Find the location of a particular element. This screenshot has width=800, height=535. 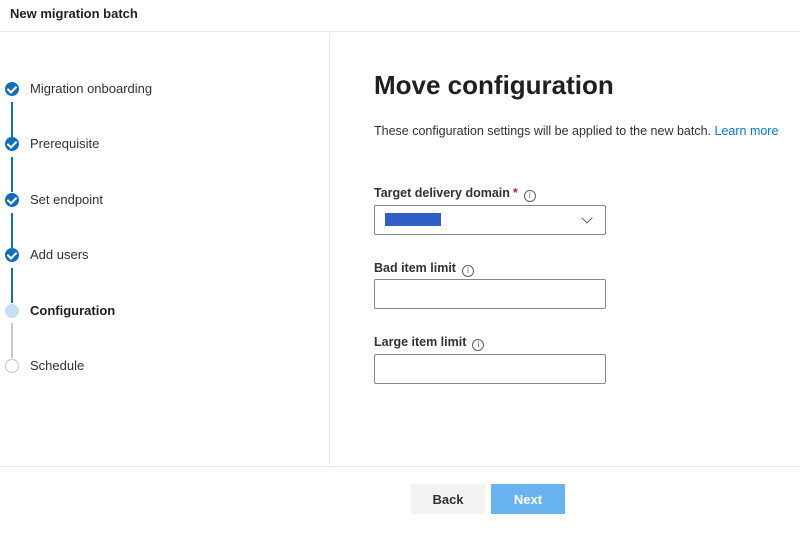

step-label: Prerequisite is located at coordinates (65, 143).